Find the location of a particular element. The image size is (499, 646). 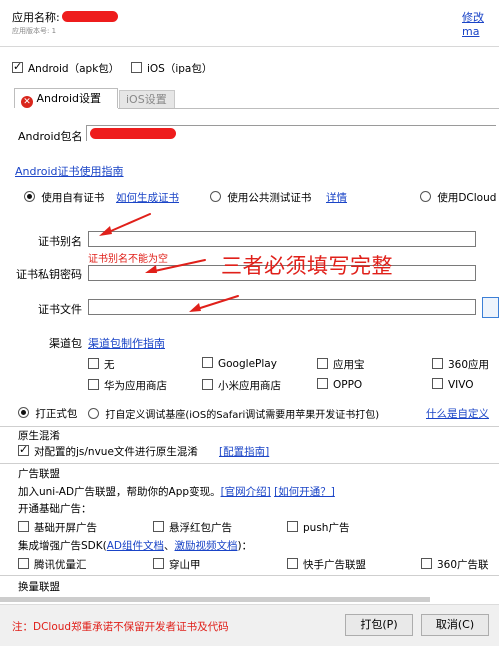

annotation-text: 三者必须填写完整 is located at coordinates (307, 266).